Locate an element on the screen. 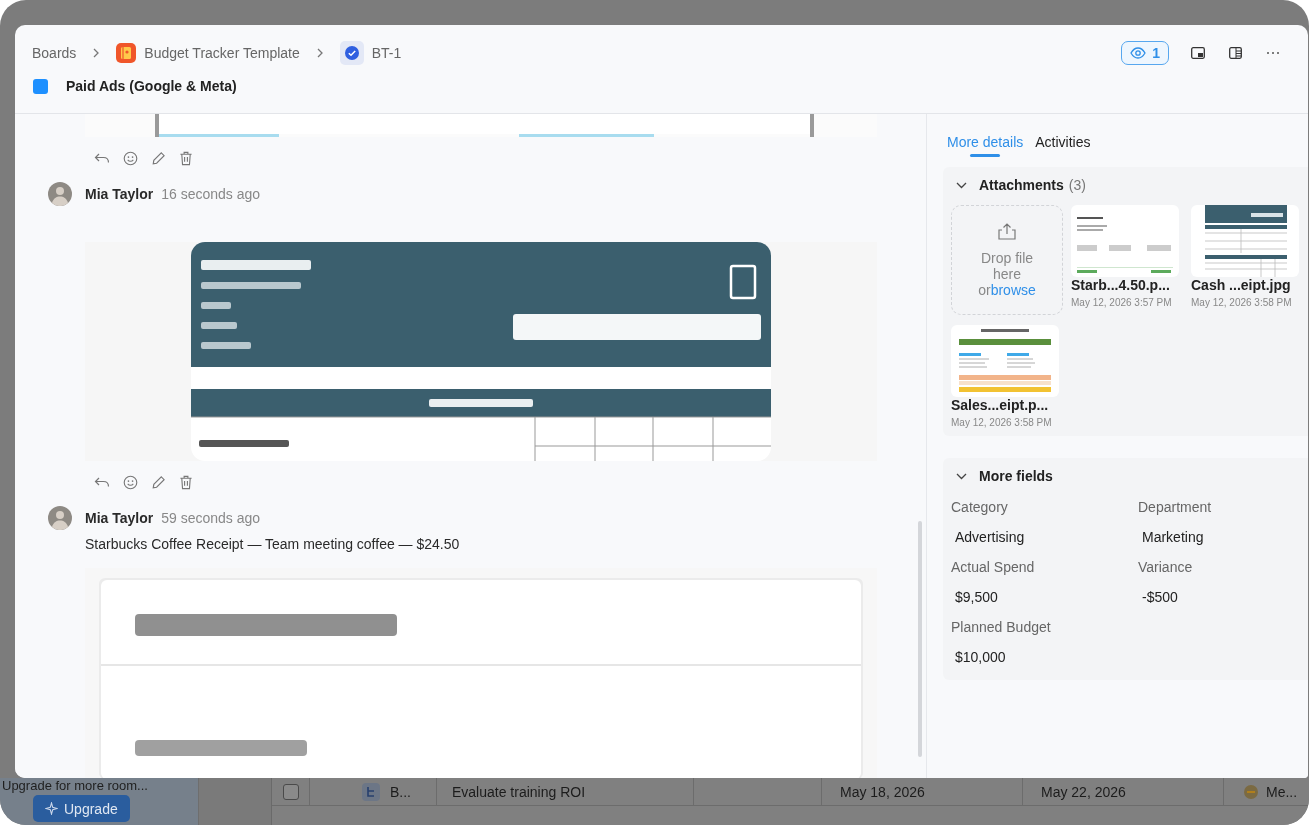 The height and width of the screenshot is (825, 1309). breadcrumb-link: BT-1 is located at coordinates (386, 53).